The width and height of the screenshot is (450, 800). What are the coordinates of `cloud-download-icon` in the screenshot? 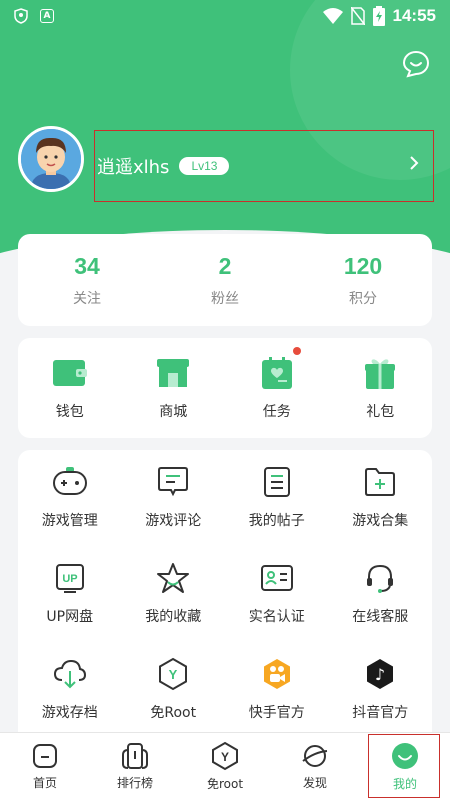 It's located at (69, 674).